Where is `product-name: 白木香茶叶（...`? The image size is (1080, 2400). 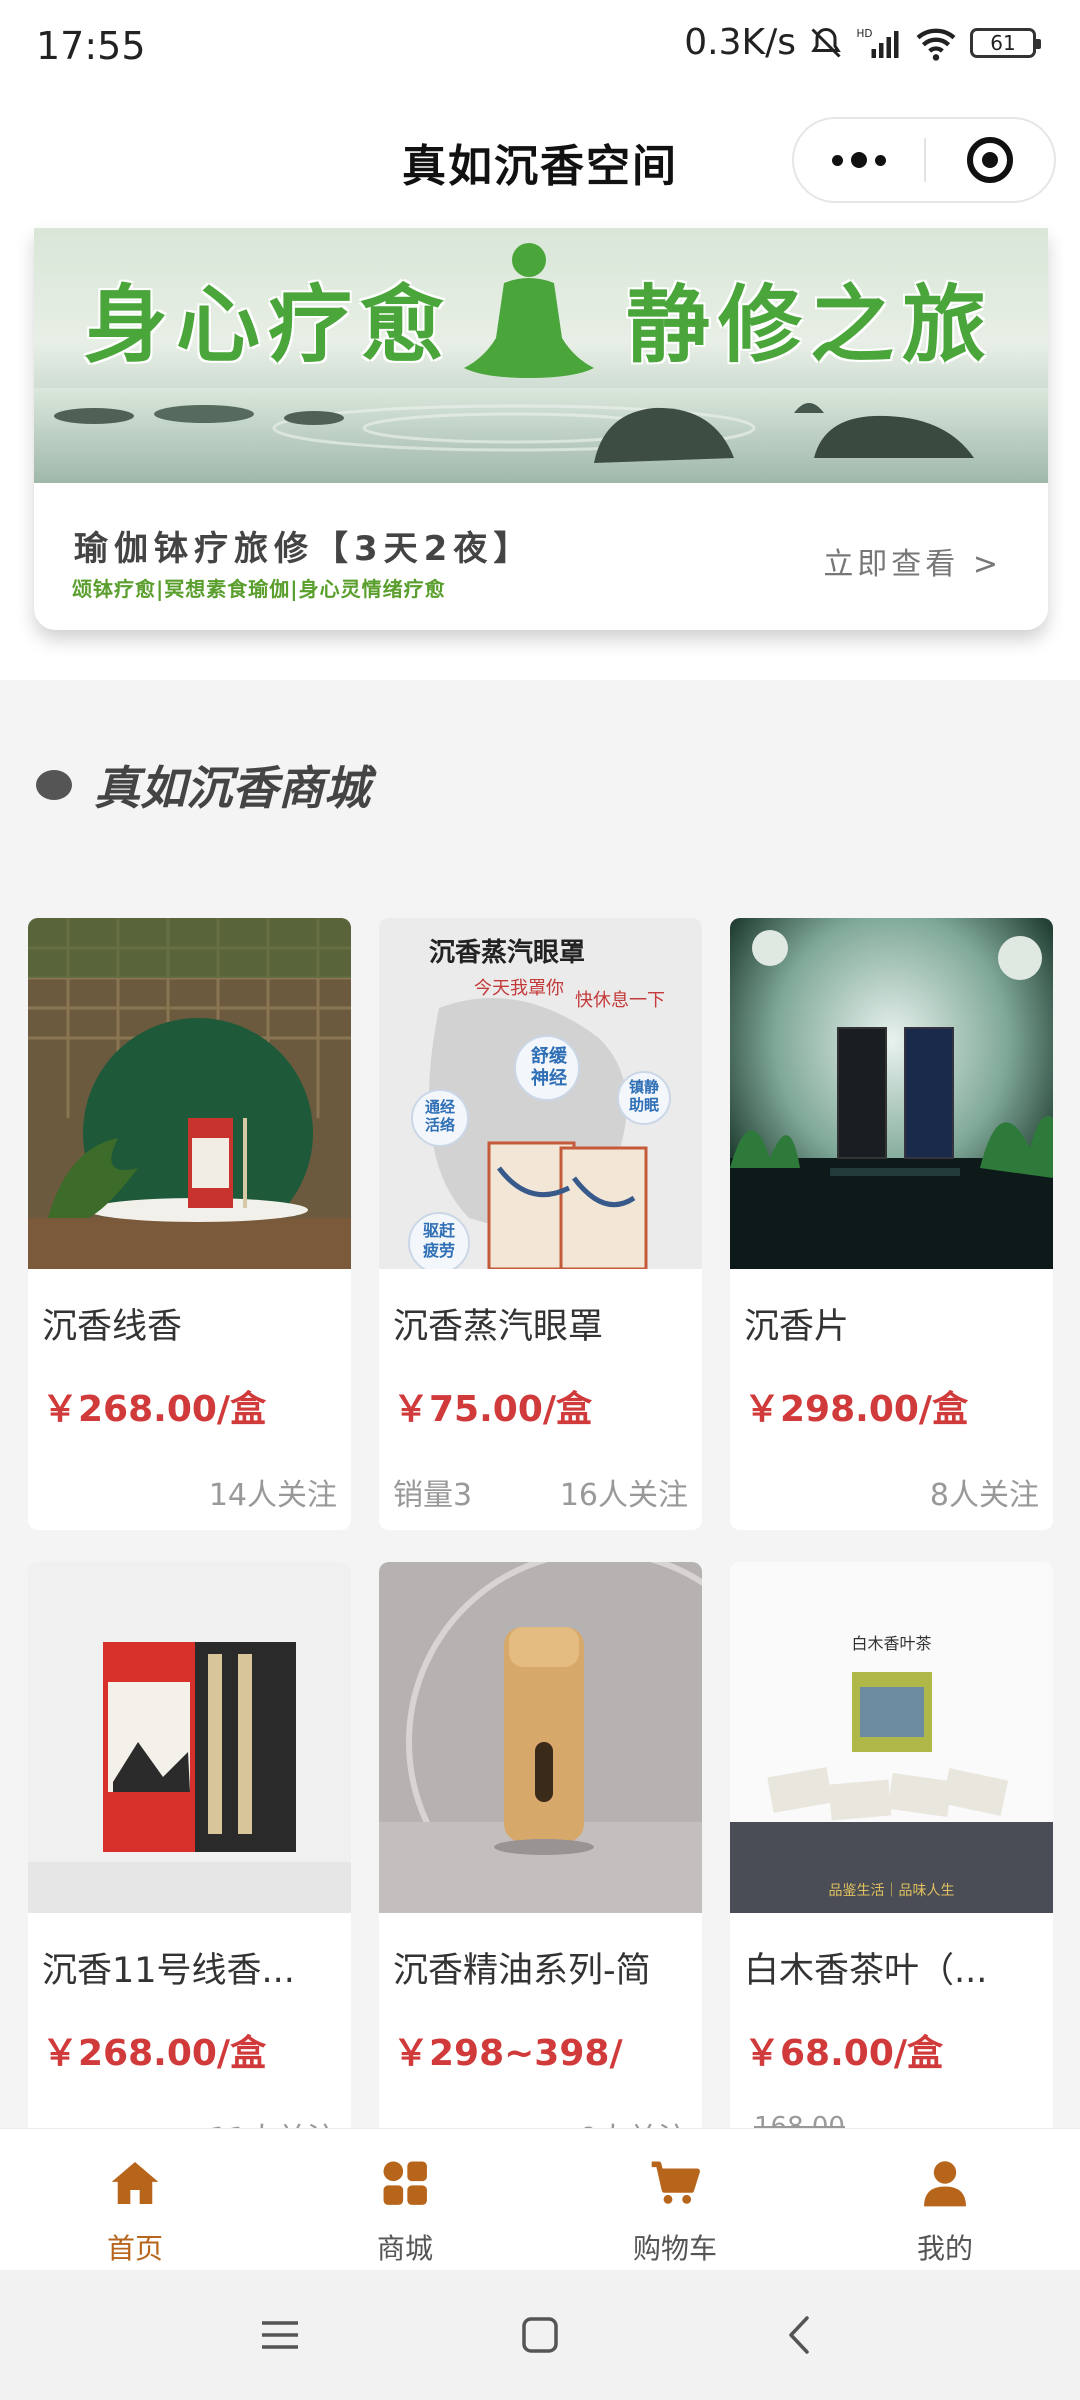 product-name: 白木香茶叶（... is located at coordinates (866, 1971).